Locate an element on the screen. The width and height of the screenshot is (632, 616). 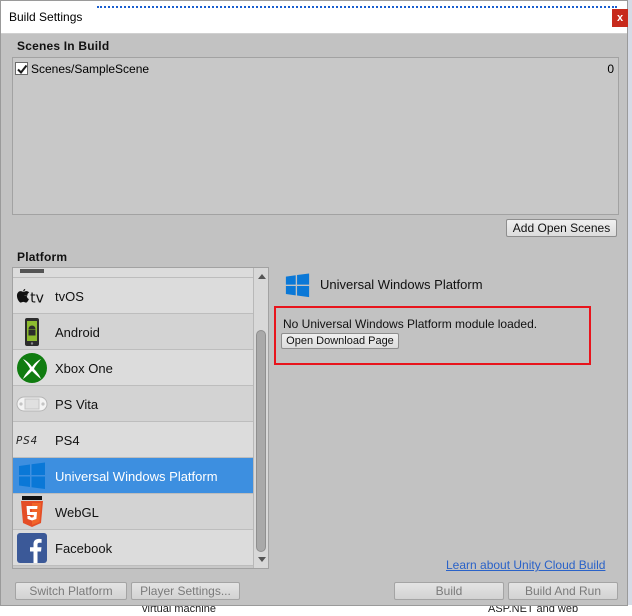
windows-icon is located at coordinates (32, 476).